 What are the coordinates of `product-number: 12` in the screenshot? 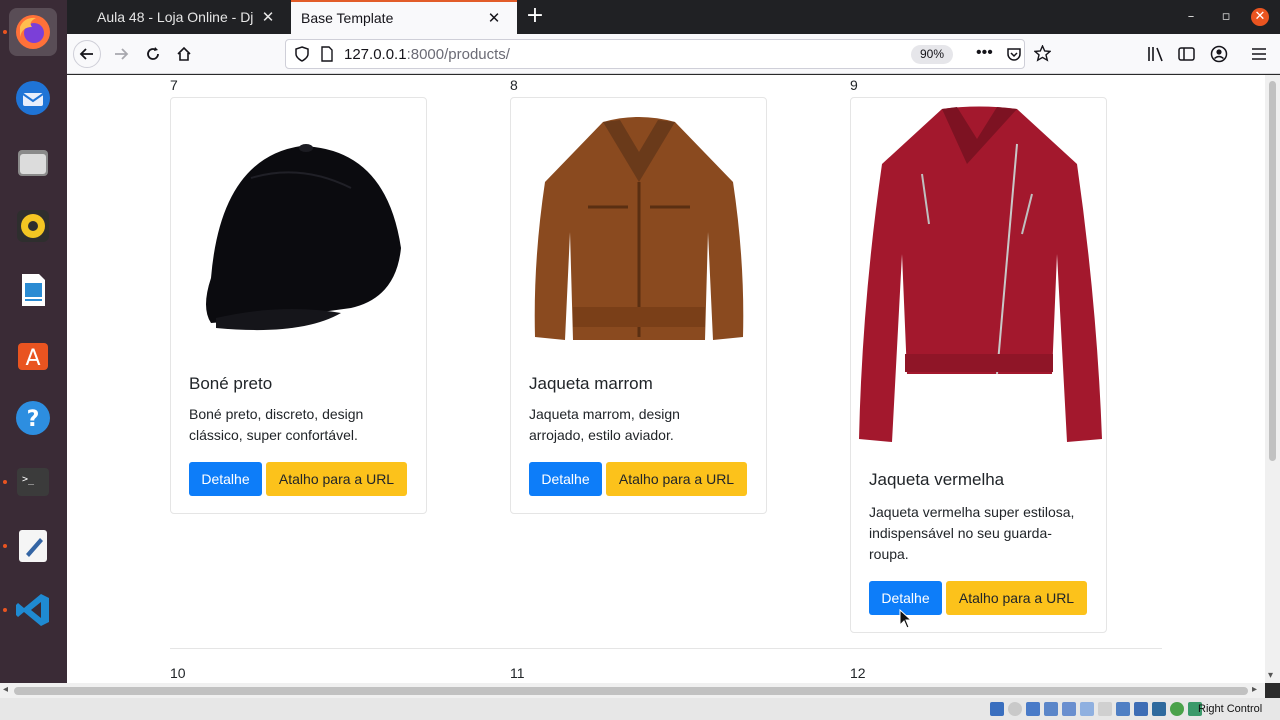 It's located at (858, 673).